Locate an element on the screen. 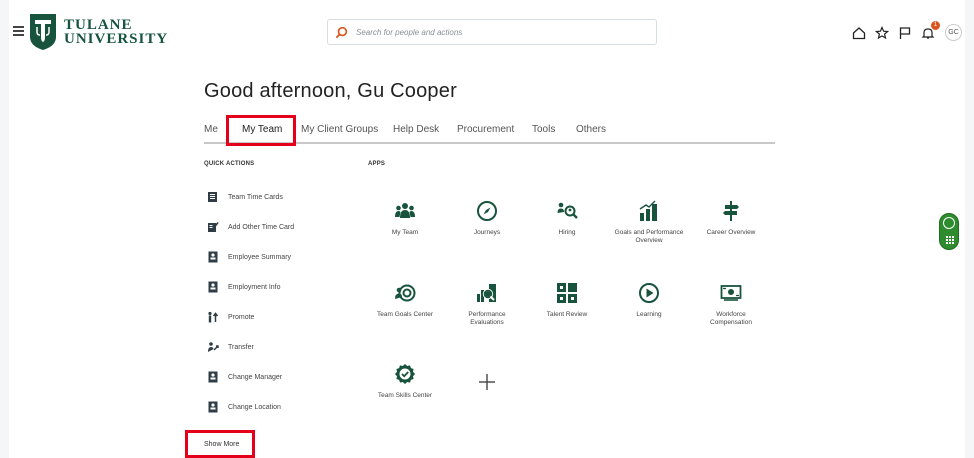 This screenshot has height=458, width=974. app-journeys: Journeys is located at coordinates (487, 218).